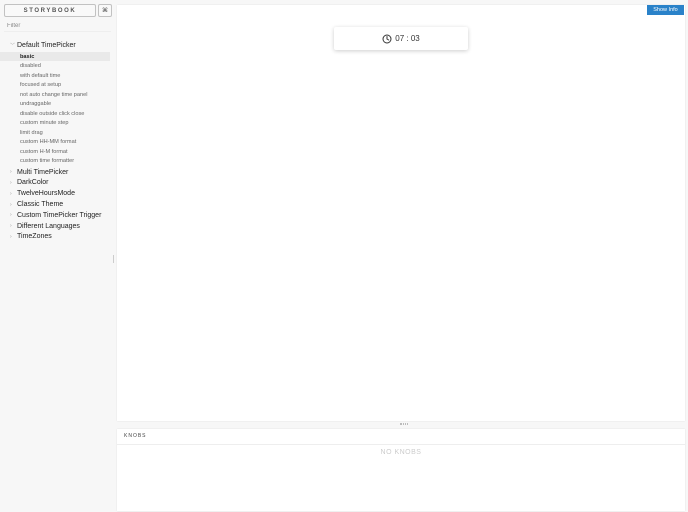 The image size is (688, 512). Describe the element at coordinates (55, 76) in the screenshot. I see `story-item-with-default-time: with default time` at that location.